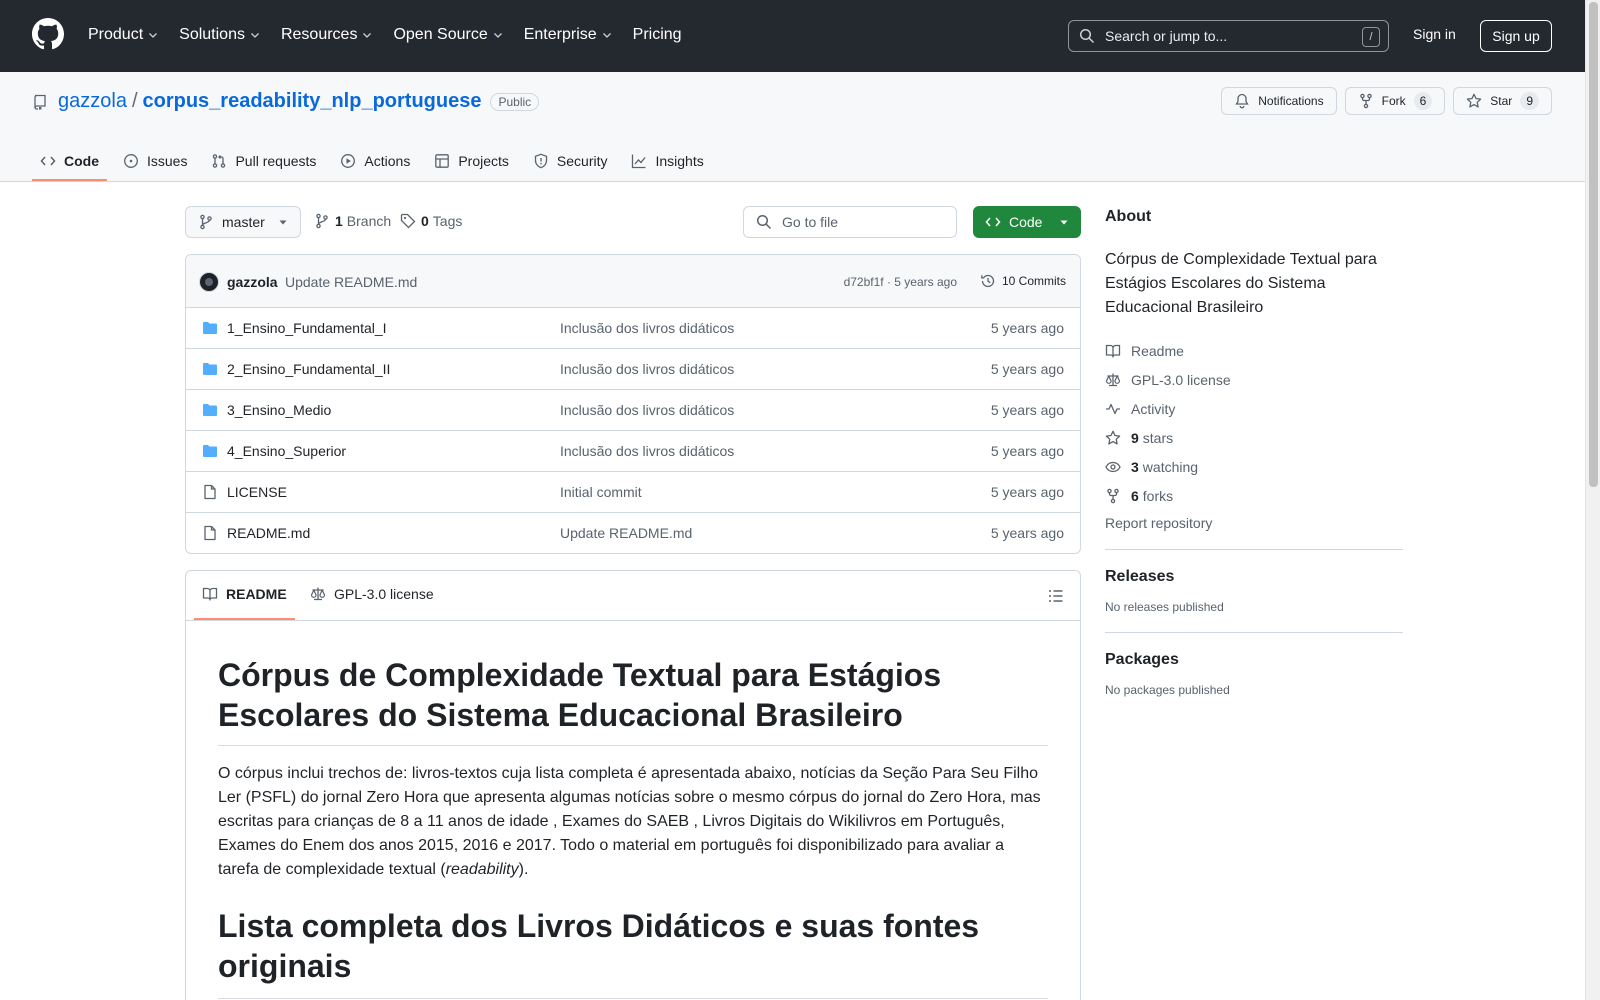 This screenshot has height=1000, width=1600. What do you see at coordinates (369, 221) in the screenshot?
I see `branch-count-label: Branch` at bounding box center [369, 221].